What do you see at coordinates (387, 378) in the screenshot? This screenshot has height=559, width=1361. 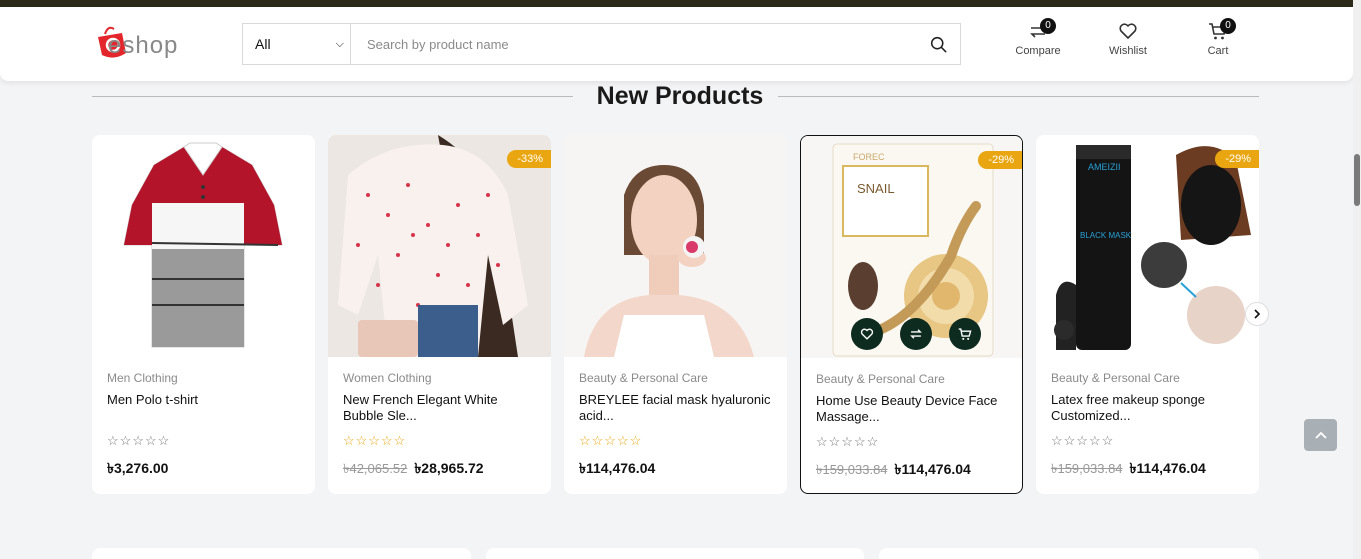 I see `product-category: Women Clothing` at bounding box center [387, 378].